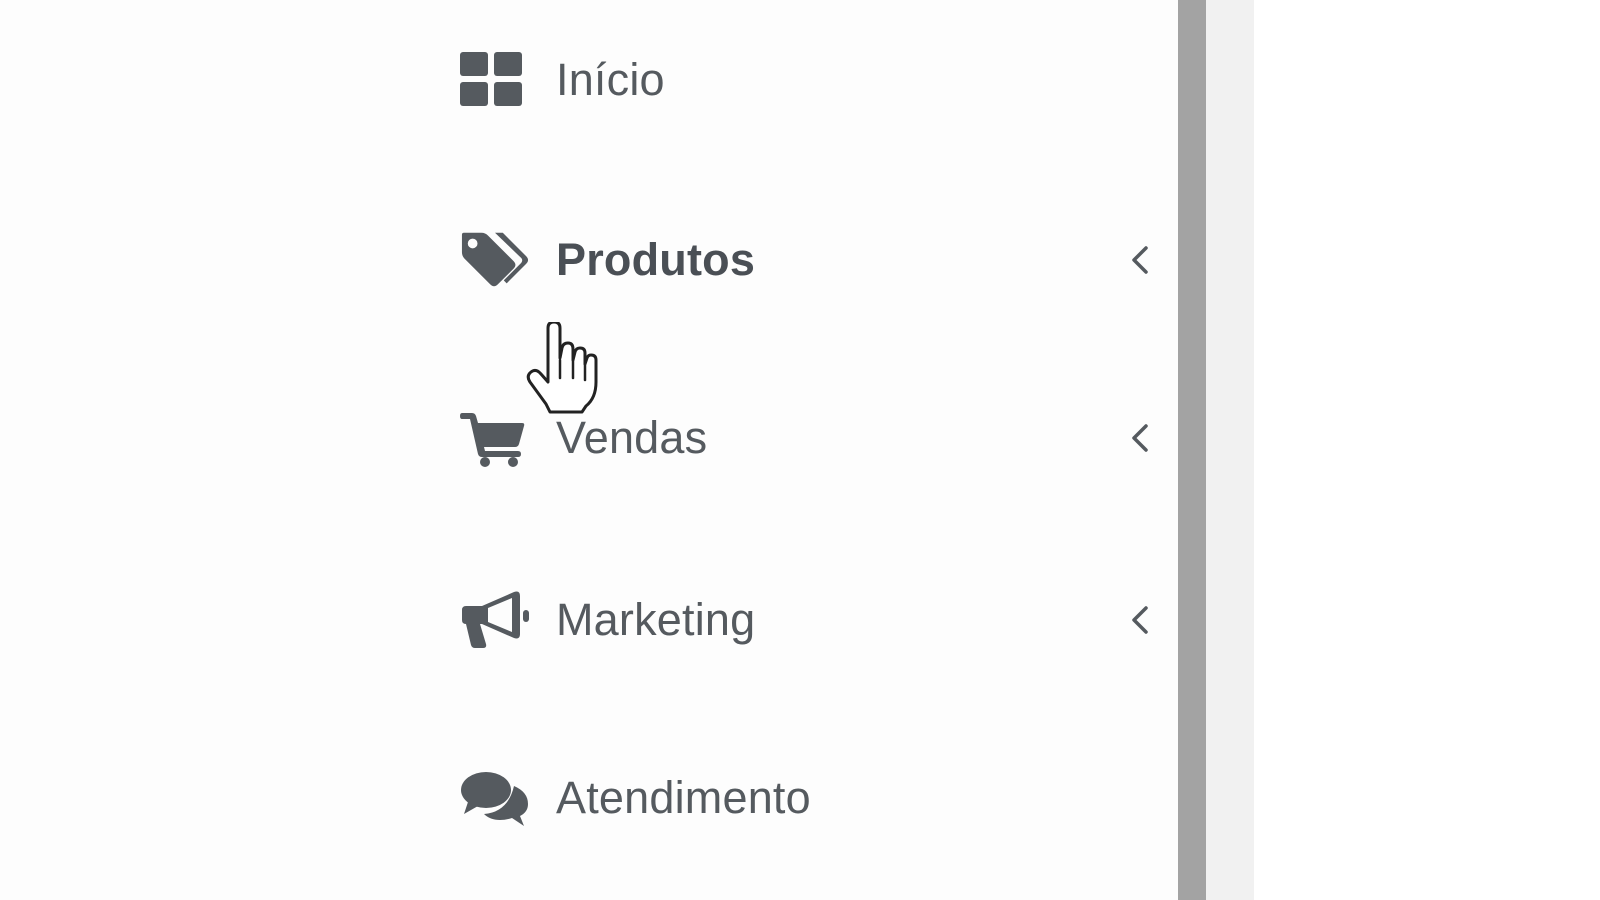 The height and width of the screenshot is (900, 1600). Describe the element at coordinates (495, 798) in the screenshot. I see `chat-bubbles-icon` at that location.